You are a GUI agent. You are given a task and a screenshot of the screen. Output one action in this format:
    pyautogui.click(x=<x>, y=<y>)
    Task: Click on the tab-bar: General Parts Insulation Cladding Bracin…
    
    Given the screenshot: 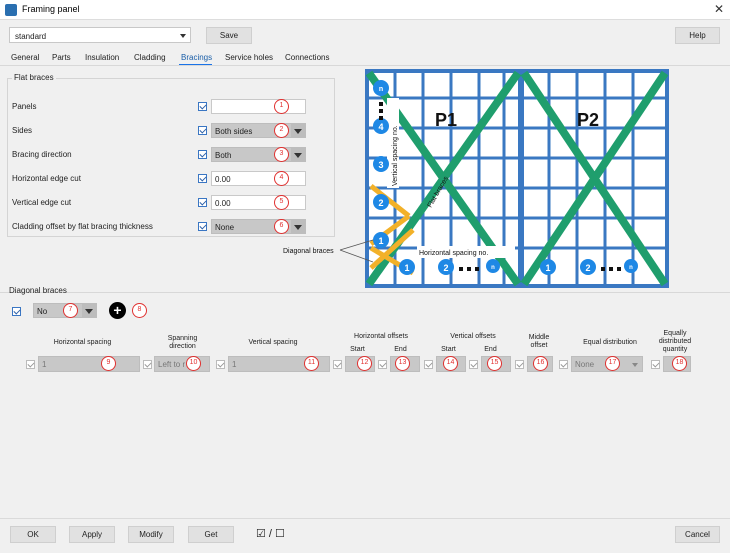 What is the action you would take?
    pyautogui.click(x=365, y=59)
    